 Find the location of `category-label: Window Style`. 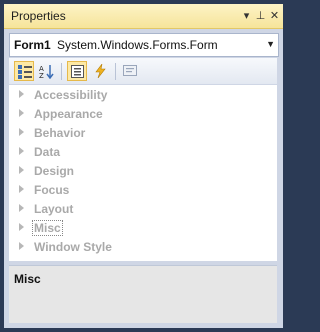

category-label: Window Style is located at coordinates (73, 247).